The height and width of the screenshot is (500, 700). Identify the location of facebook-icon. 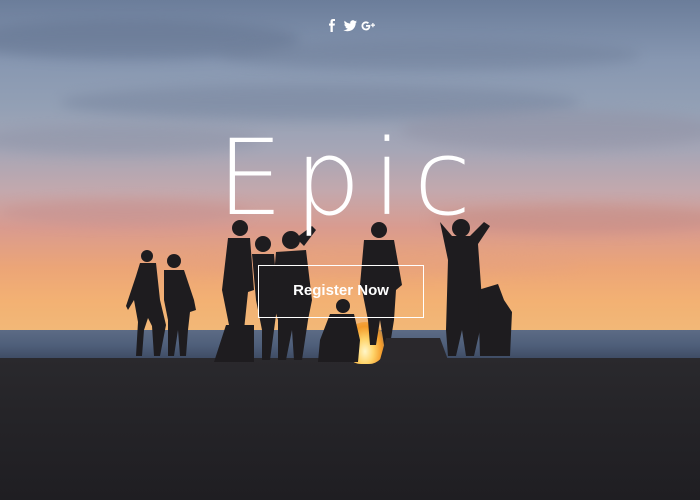
(332, 26).